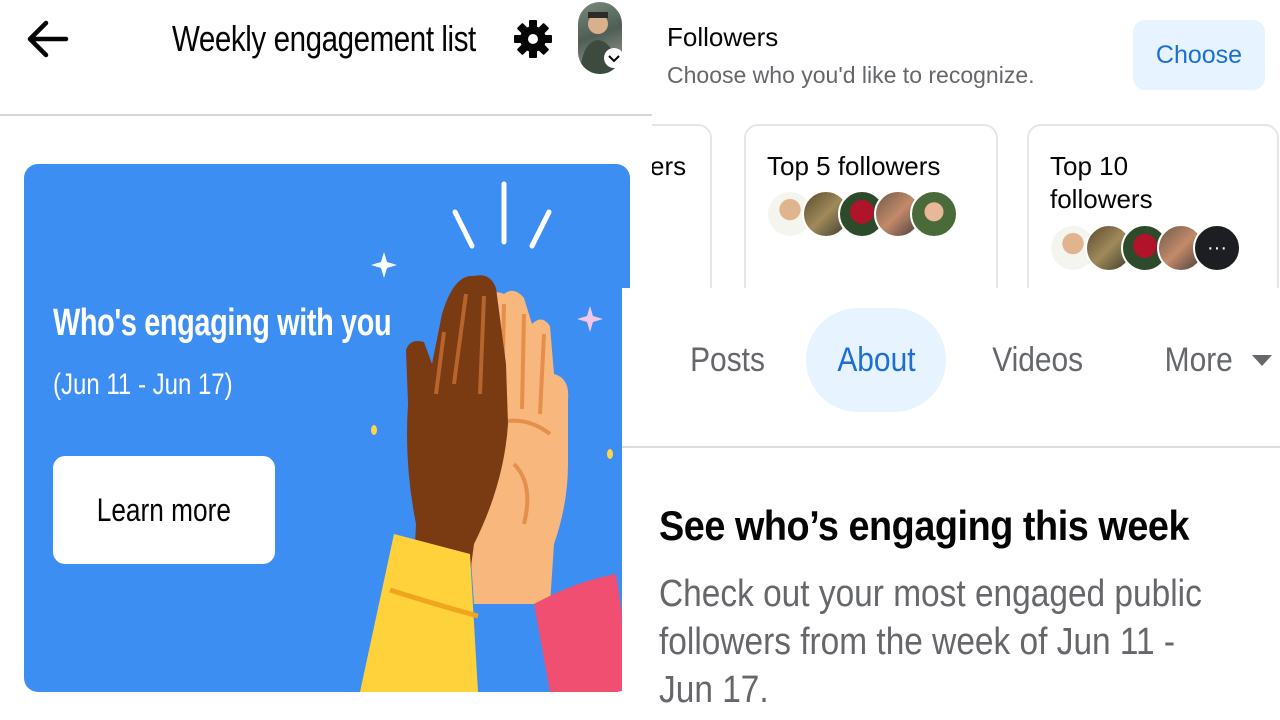 This screenshot has height=720, width=1280. I want to click on section-heading: See who’s engaging this week, so click(924, 525).